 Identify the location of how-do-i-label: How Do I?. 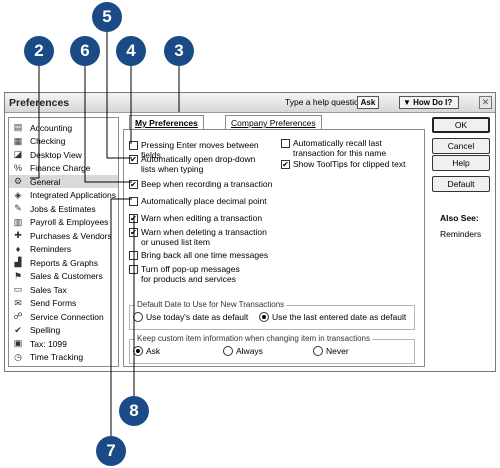
(433, 102).